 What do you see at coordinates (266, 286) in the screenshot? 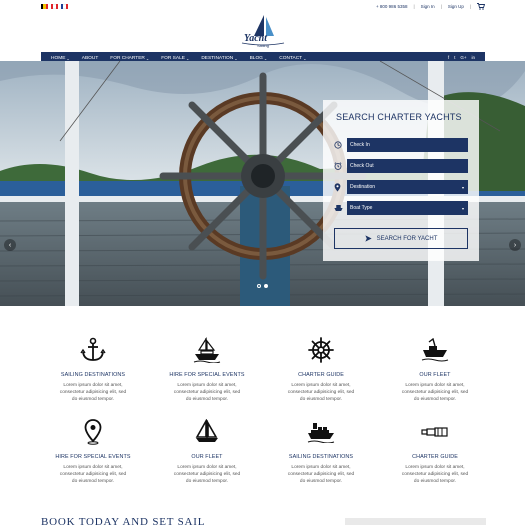
I see `slider-dot-active` at bounding box center [266, 286].